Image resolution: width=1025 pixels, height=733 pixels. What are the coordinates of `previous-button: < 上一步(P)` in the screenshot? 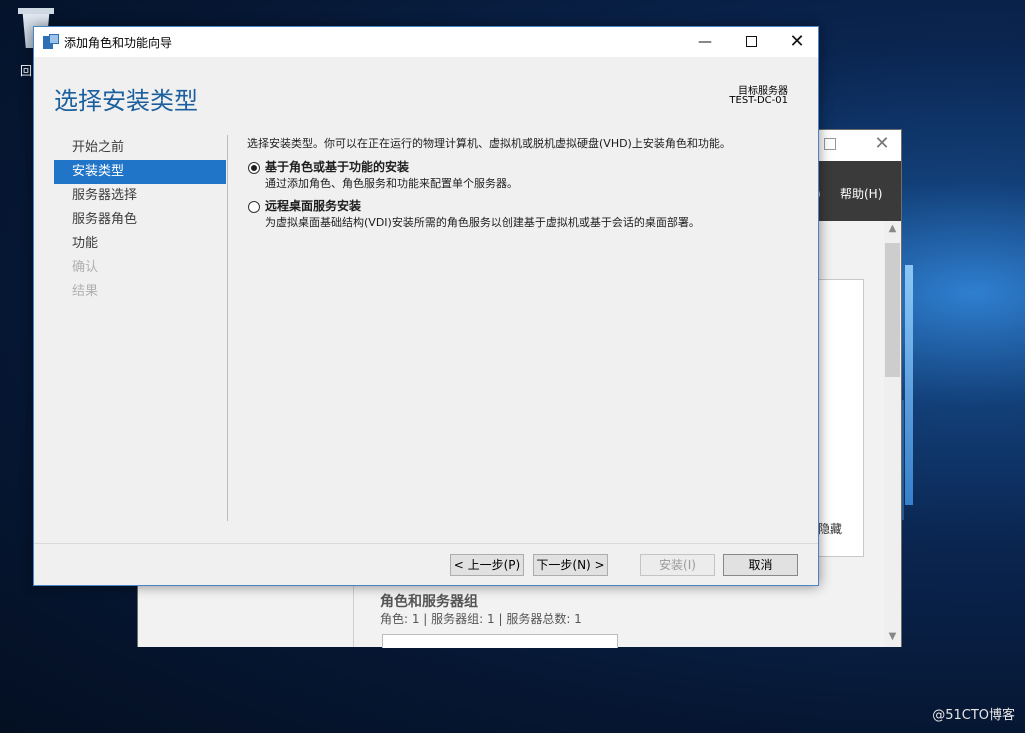 It's located at (487, 565).